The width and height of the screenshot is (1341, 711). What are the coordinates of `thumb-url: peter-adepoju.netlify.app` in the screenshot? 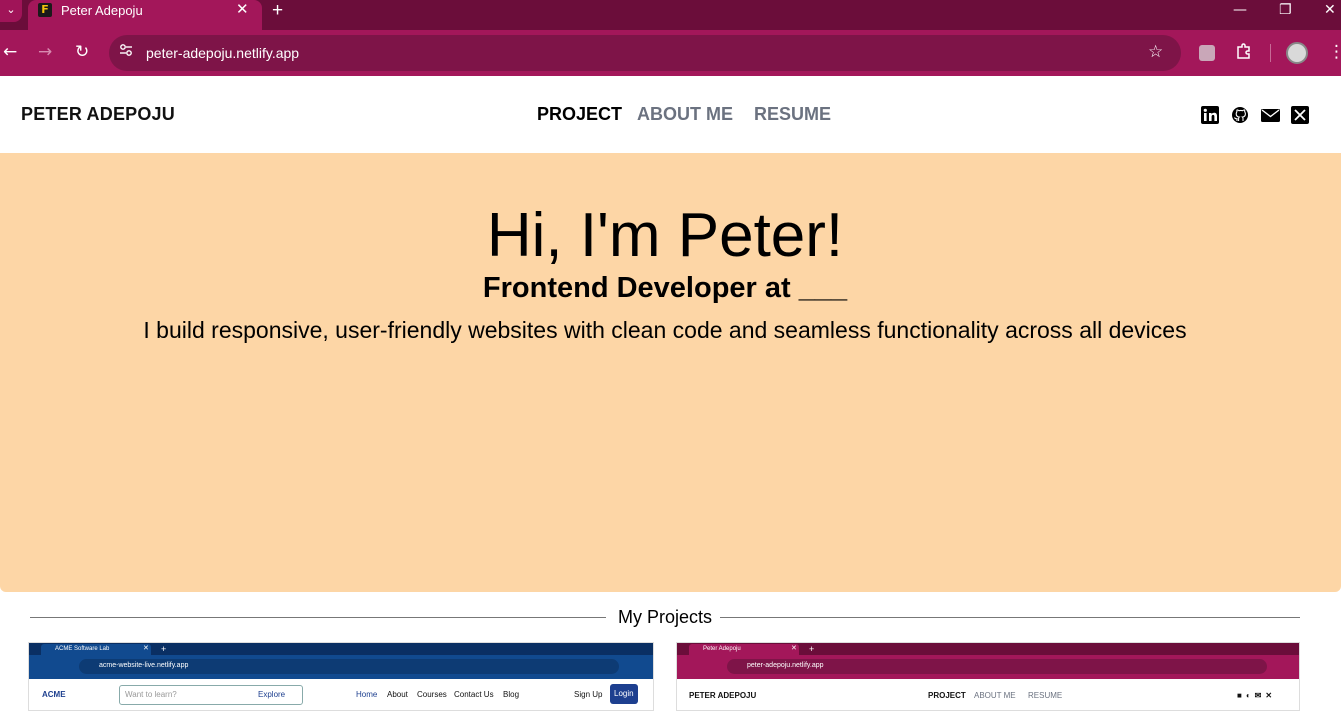 It's located at (785, 665).